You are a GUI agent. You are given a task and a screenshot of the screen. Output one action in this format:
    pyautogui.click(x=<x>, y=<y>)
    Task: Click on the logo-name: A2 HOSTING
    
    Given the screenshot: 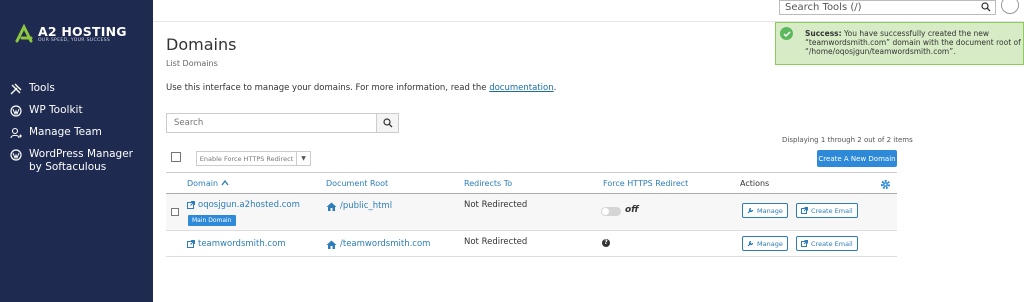 What is the action you would take?
    pyautogui.click(x=82, y=31)
    